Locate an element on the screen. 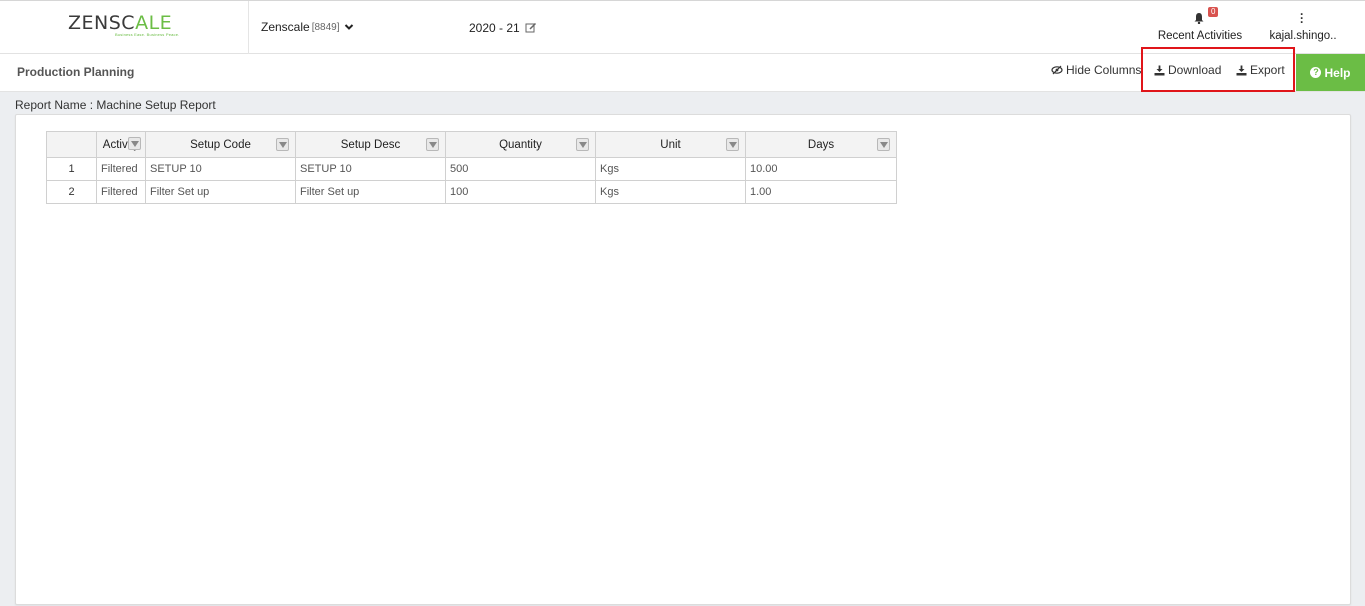 Image resolution: width=1365 pixels, height=606 pixels. logo-container: ZENSCALE Business Ease. Business Peace. is located at coordinates (124, 27).